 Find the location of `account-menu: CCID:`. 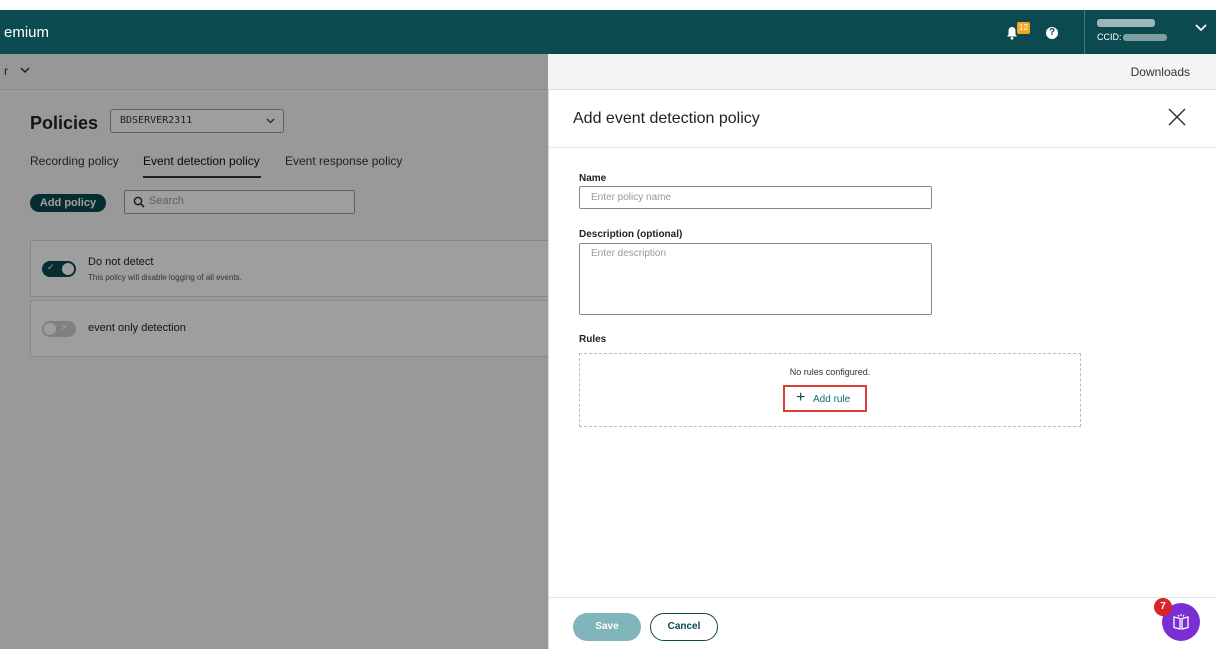

account-menu: CCID: is located at coordinates (1150, 32).